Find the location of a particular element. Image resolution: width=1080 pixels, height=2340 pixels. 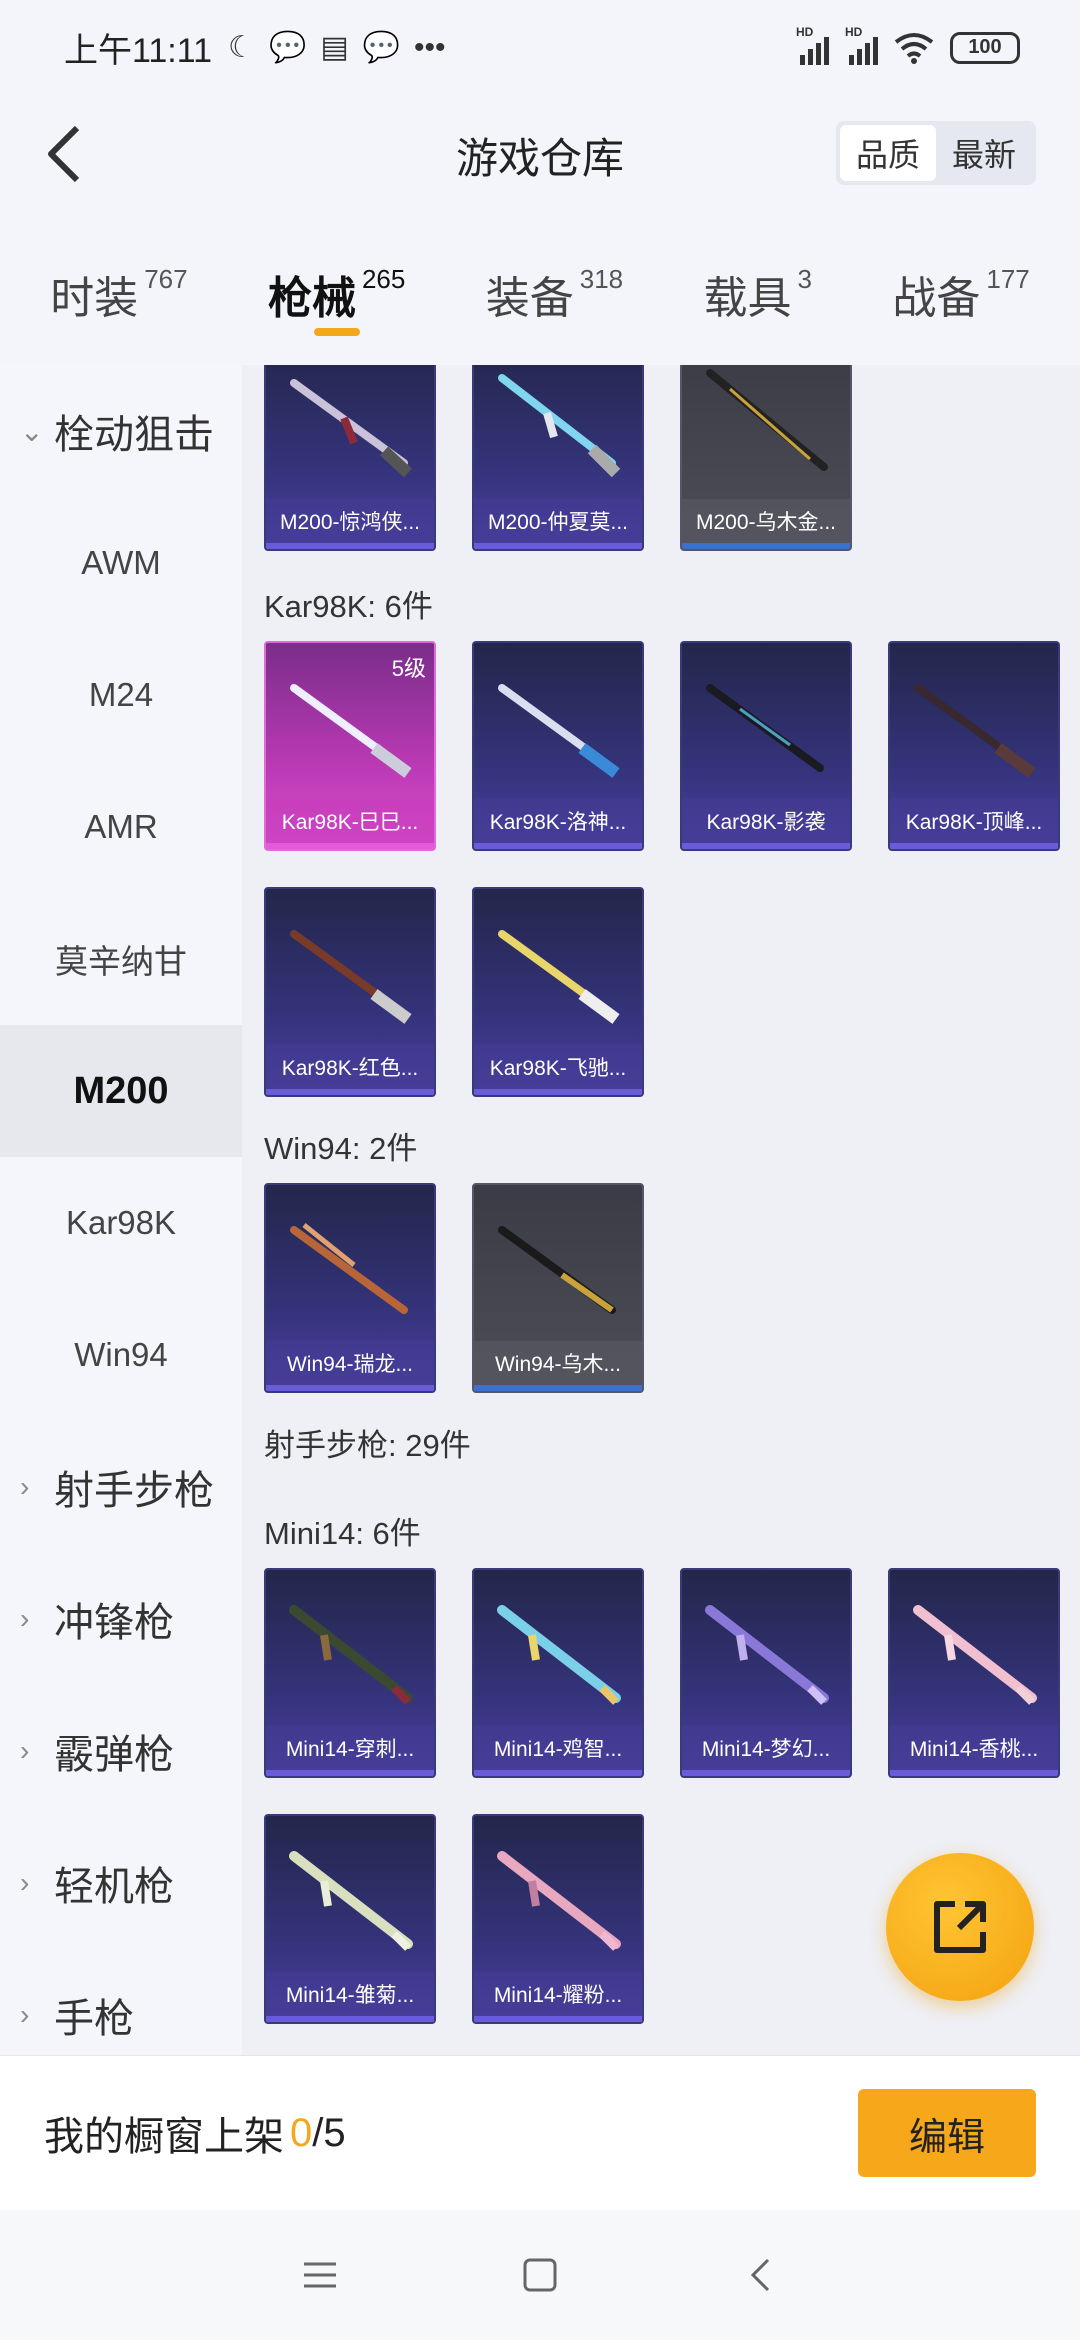

sort-newest-button: 最新 is located at coordinates (984, 153).